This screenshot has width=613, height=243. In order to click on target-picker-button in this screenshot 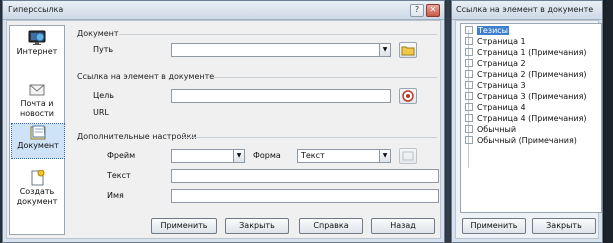, I will do `click(408, 96)`.